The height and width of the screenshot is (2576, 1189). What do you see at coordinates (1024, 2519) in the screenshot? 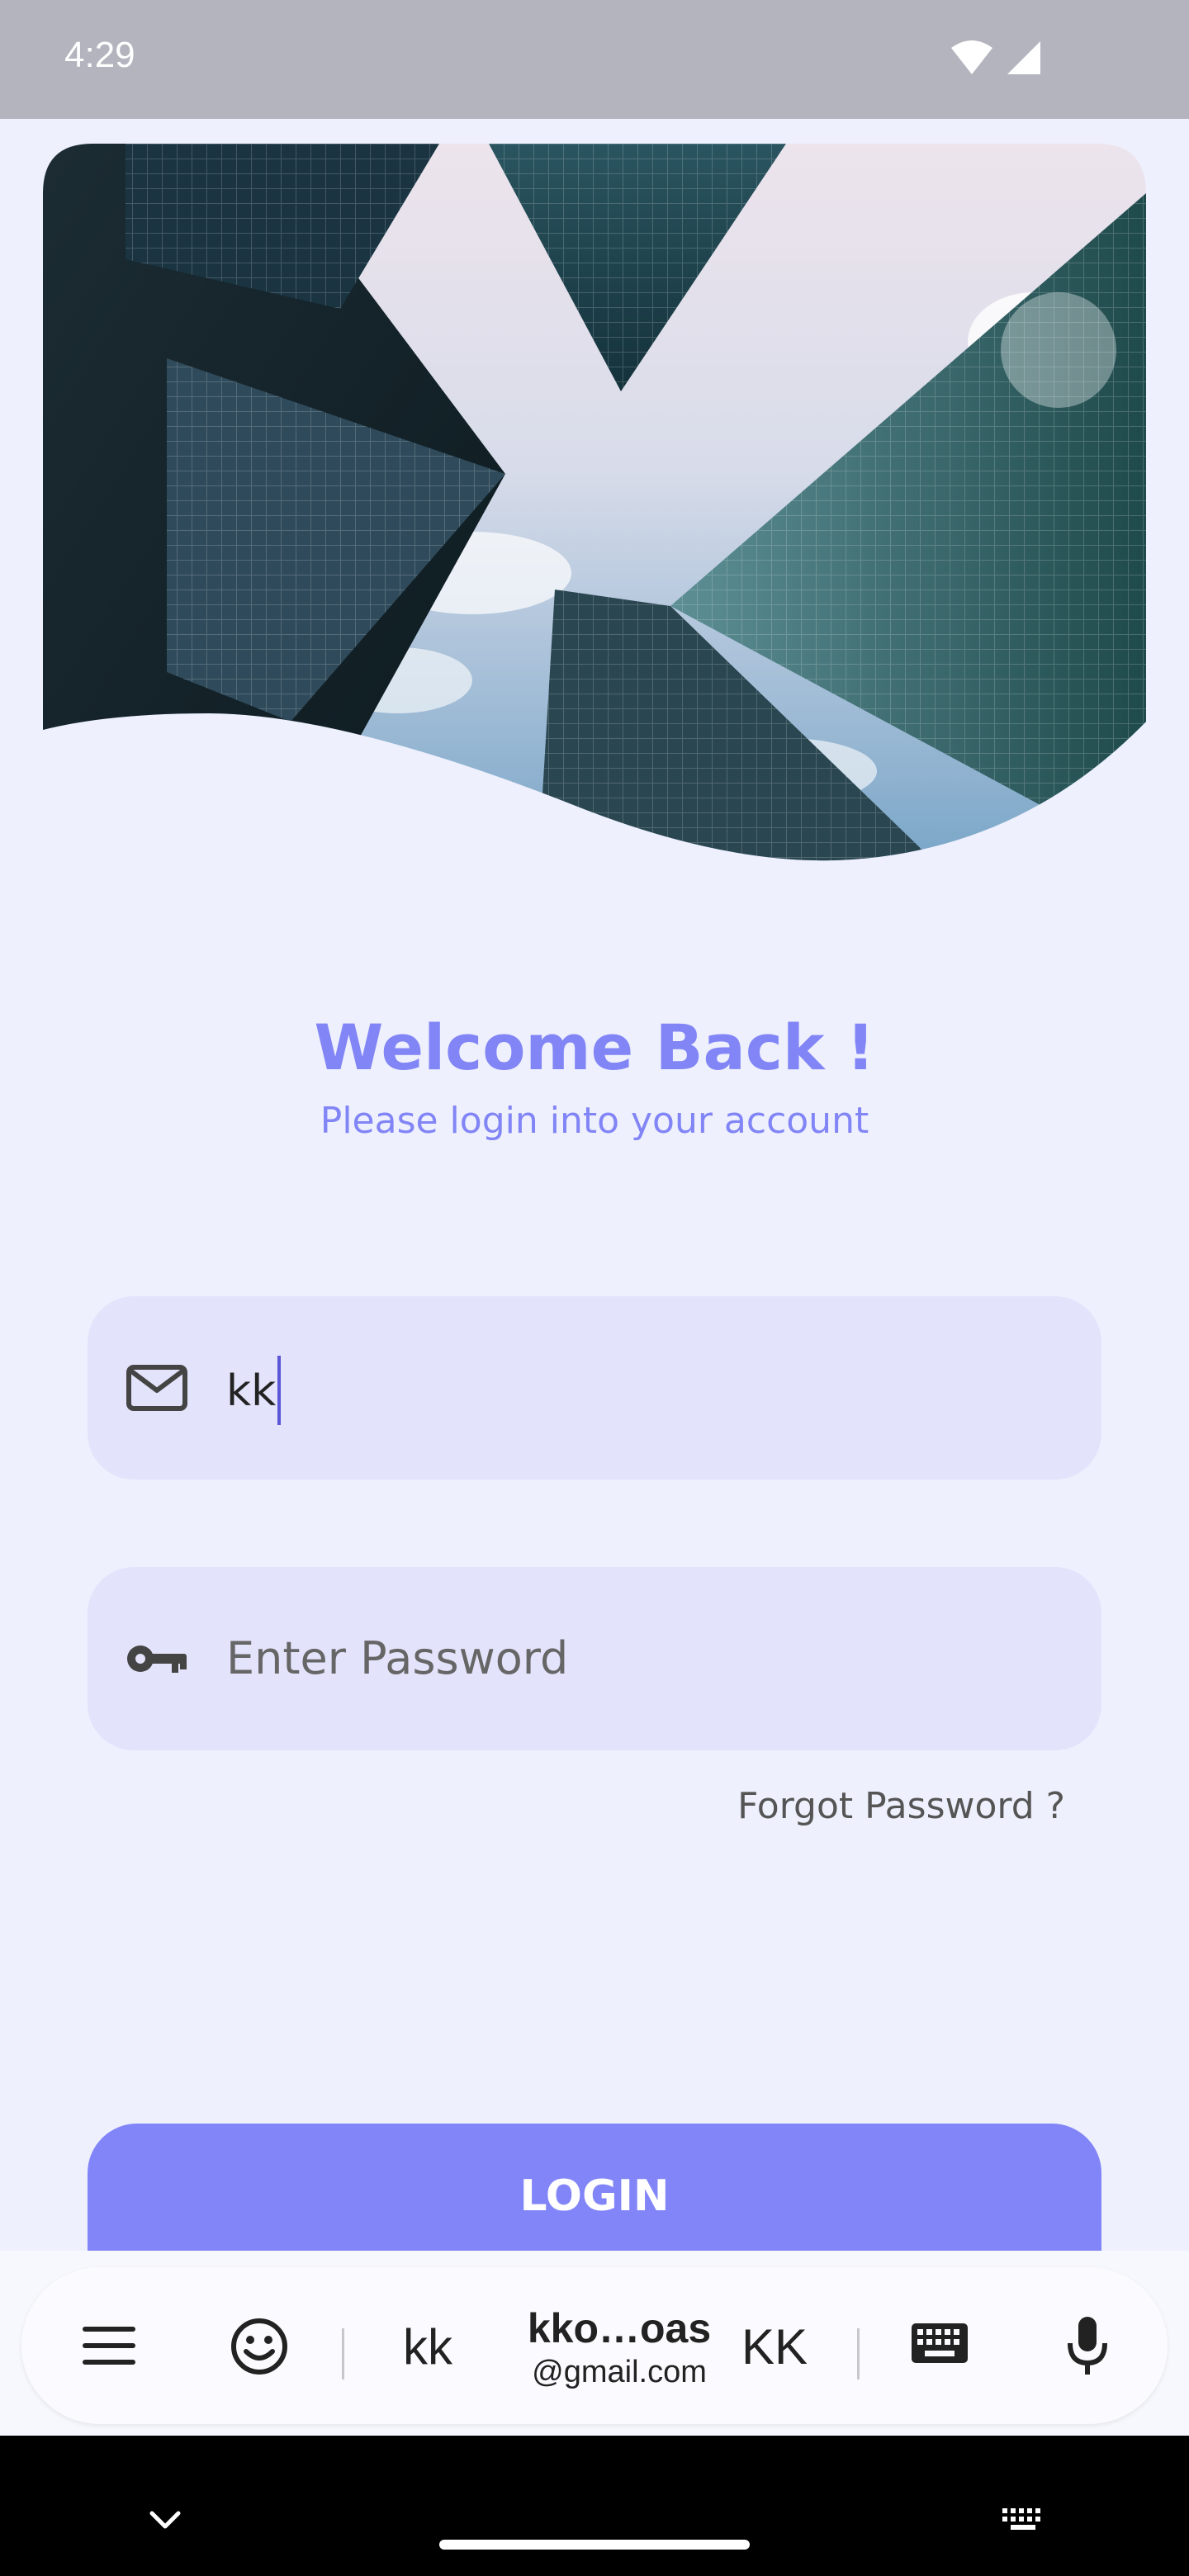
I see `keyboard-switch-icon` at bounding box center [1024, 2519].